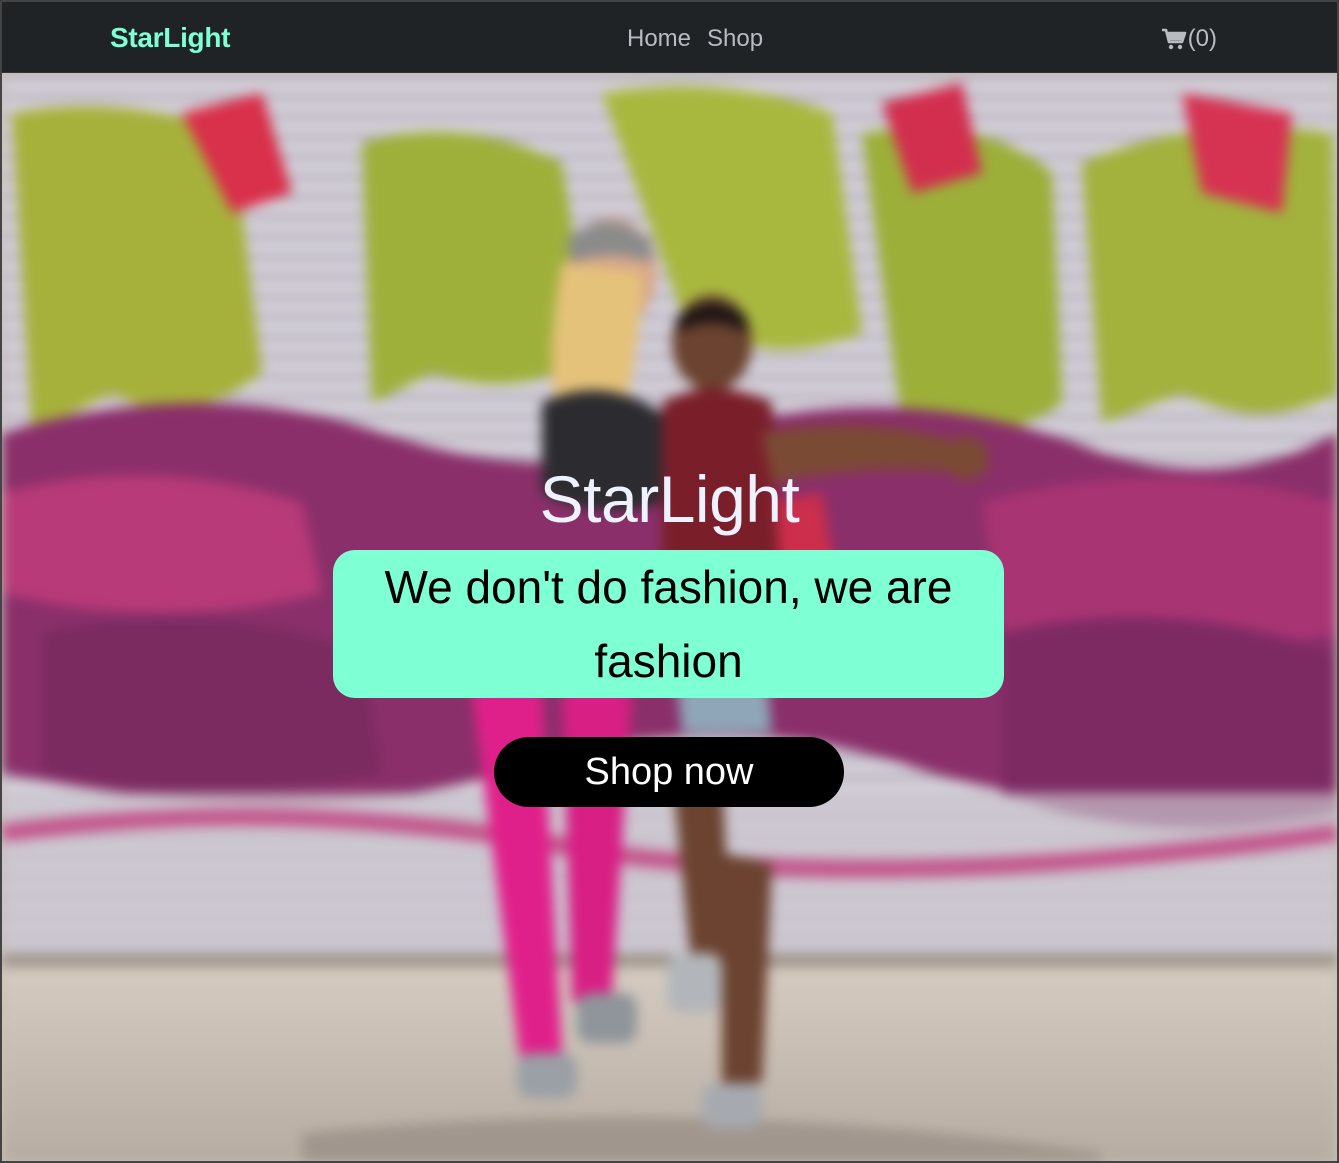  I want to click on cart-icon, so click(1173, 39).